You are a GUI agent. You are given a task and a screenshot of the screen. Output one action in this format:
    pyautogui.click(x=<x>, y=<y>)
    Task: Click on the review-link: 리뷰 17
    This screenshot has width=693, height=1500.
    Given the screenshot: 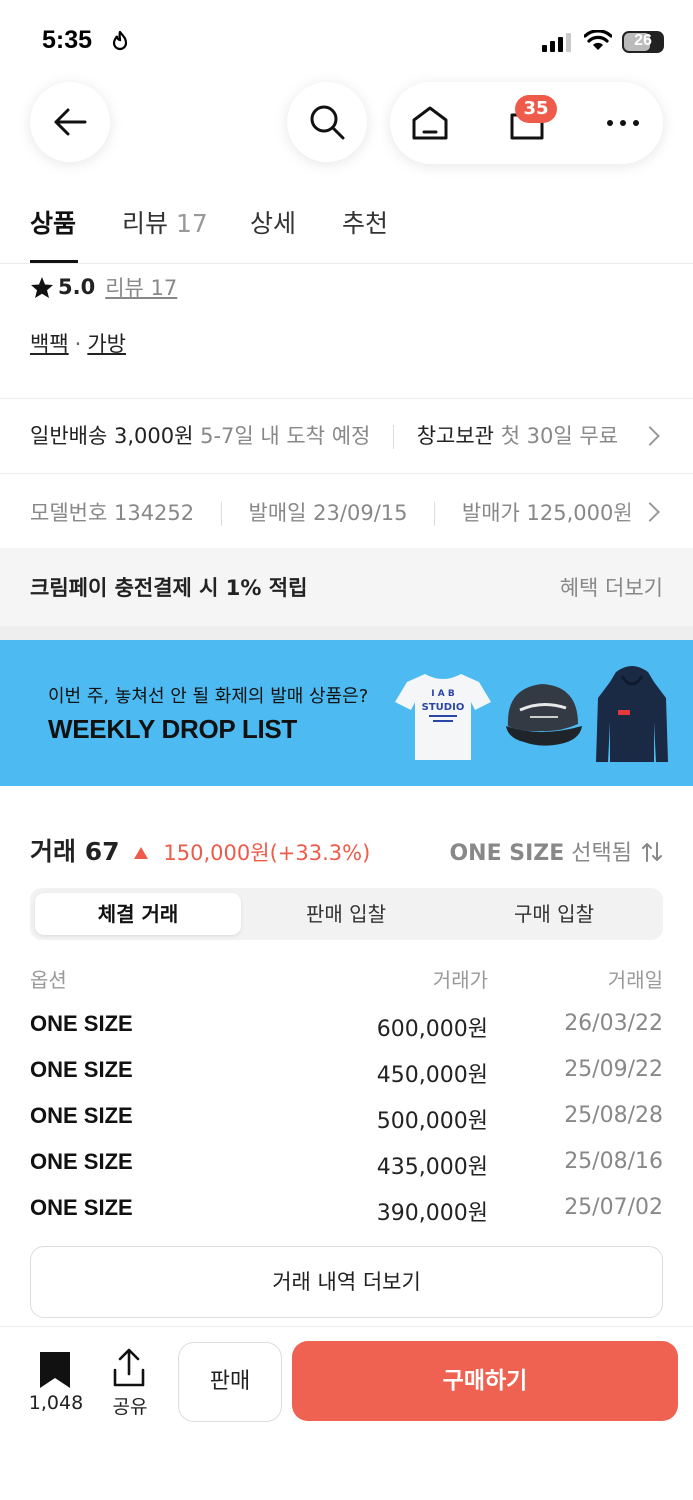 What is the action you would take?
    pyautogui.click(x=141, y=287)
    